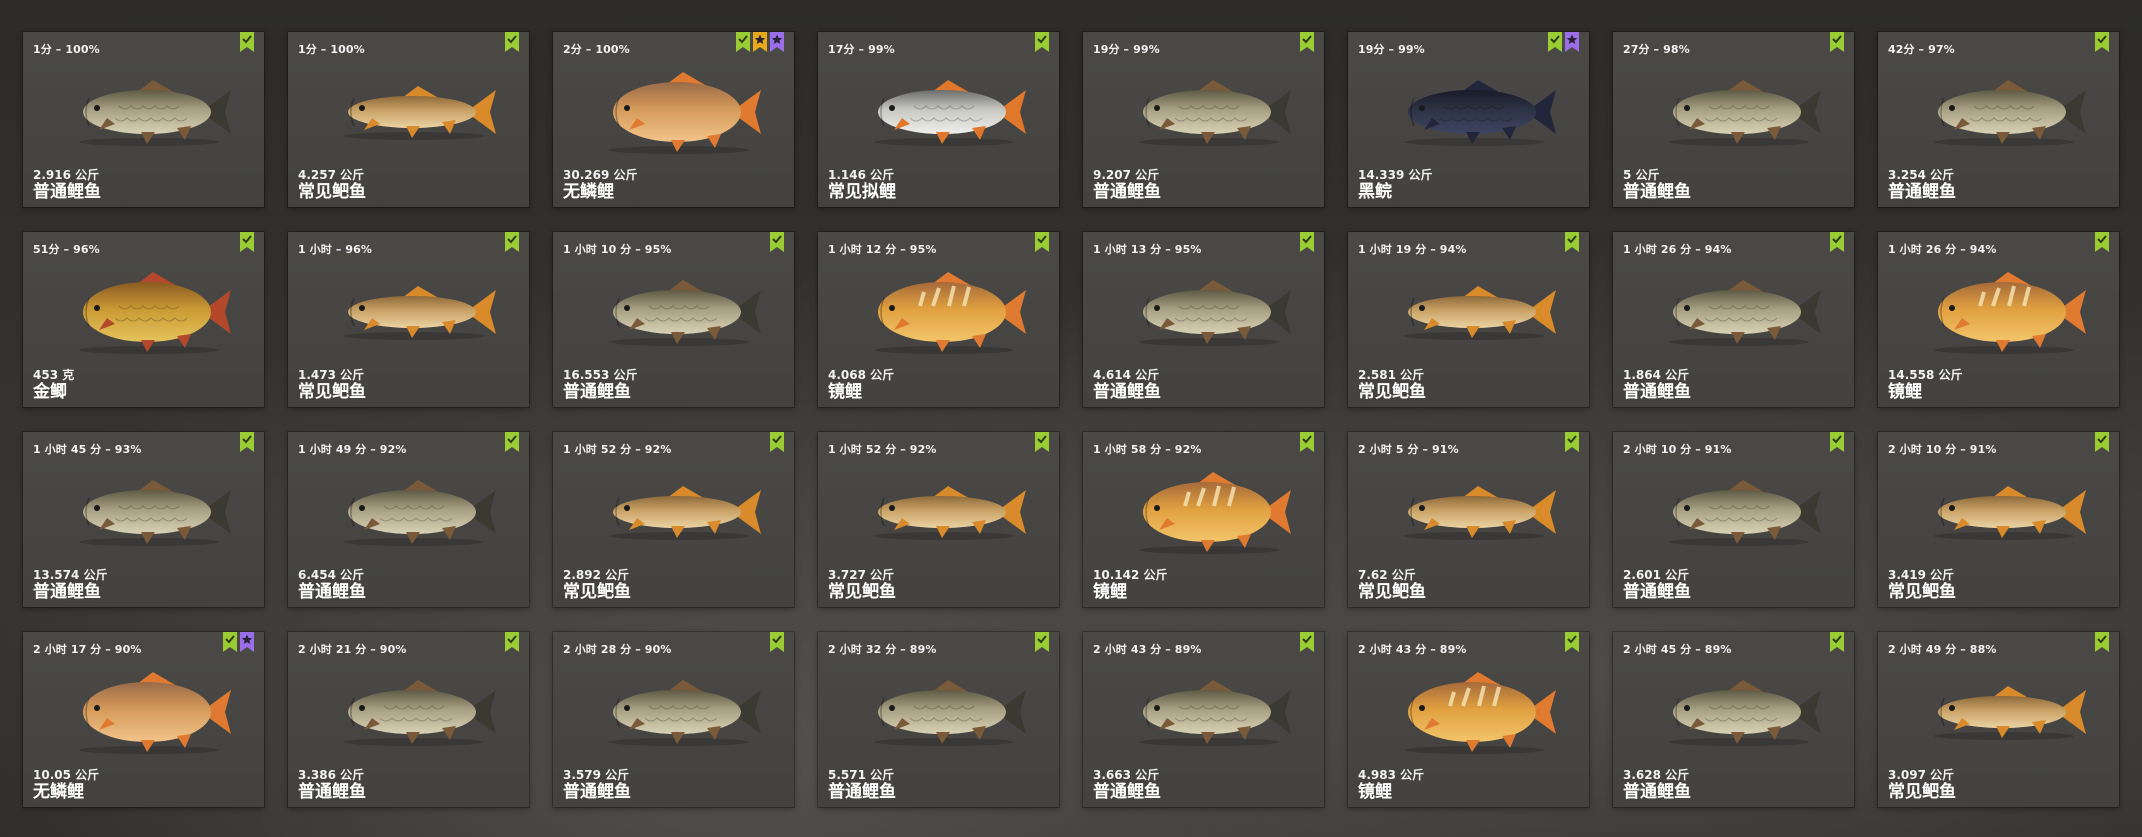  What do you see at coordinates (673, 319) in the screenshot?
I see `catch-card: 1 小时 10 分 – 95% 16.553 公斤 普通鲤鱼` at bounding box center [673, 319].